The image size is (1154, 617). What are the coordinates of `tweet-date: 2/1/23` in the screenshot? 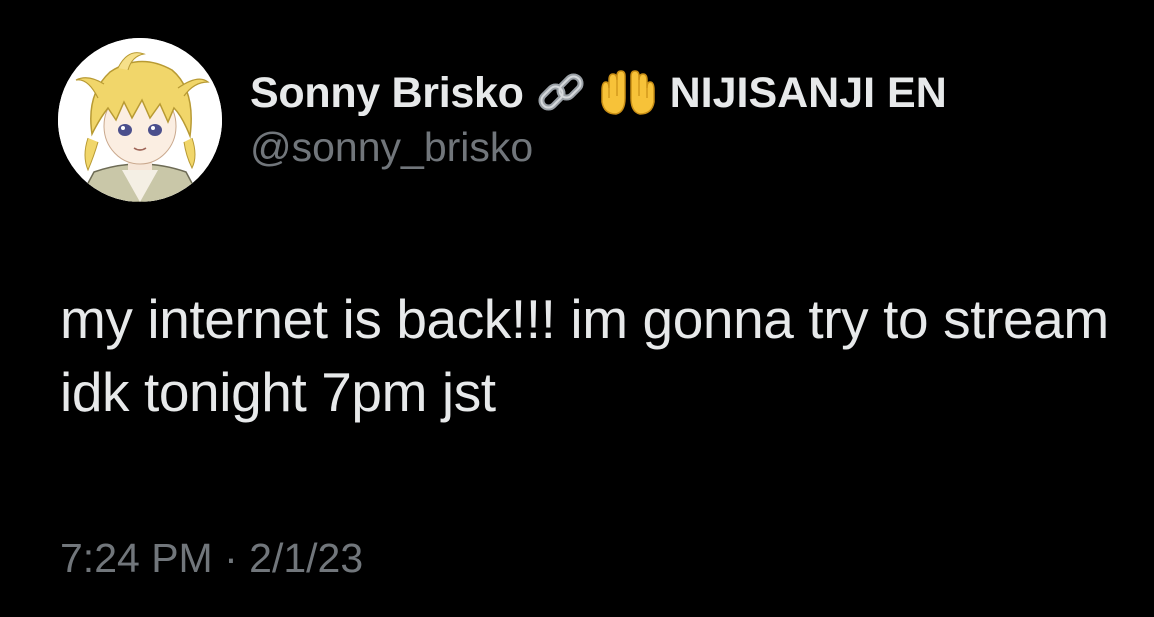 It's located at (306, 558).